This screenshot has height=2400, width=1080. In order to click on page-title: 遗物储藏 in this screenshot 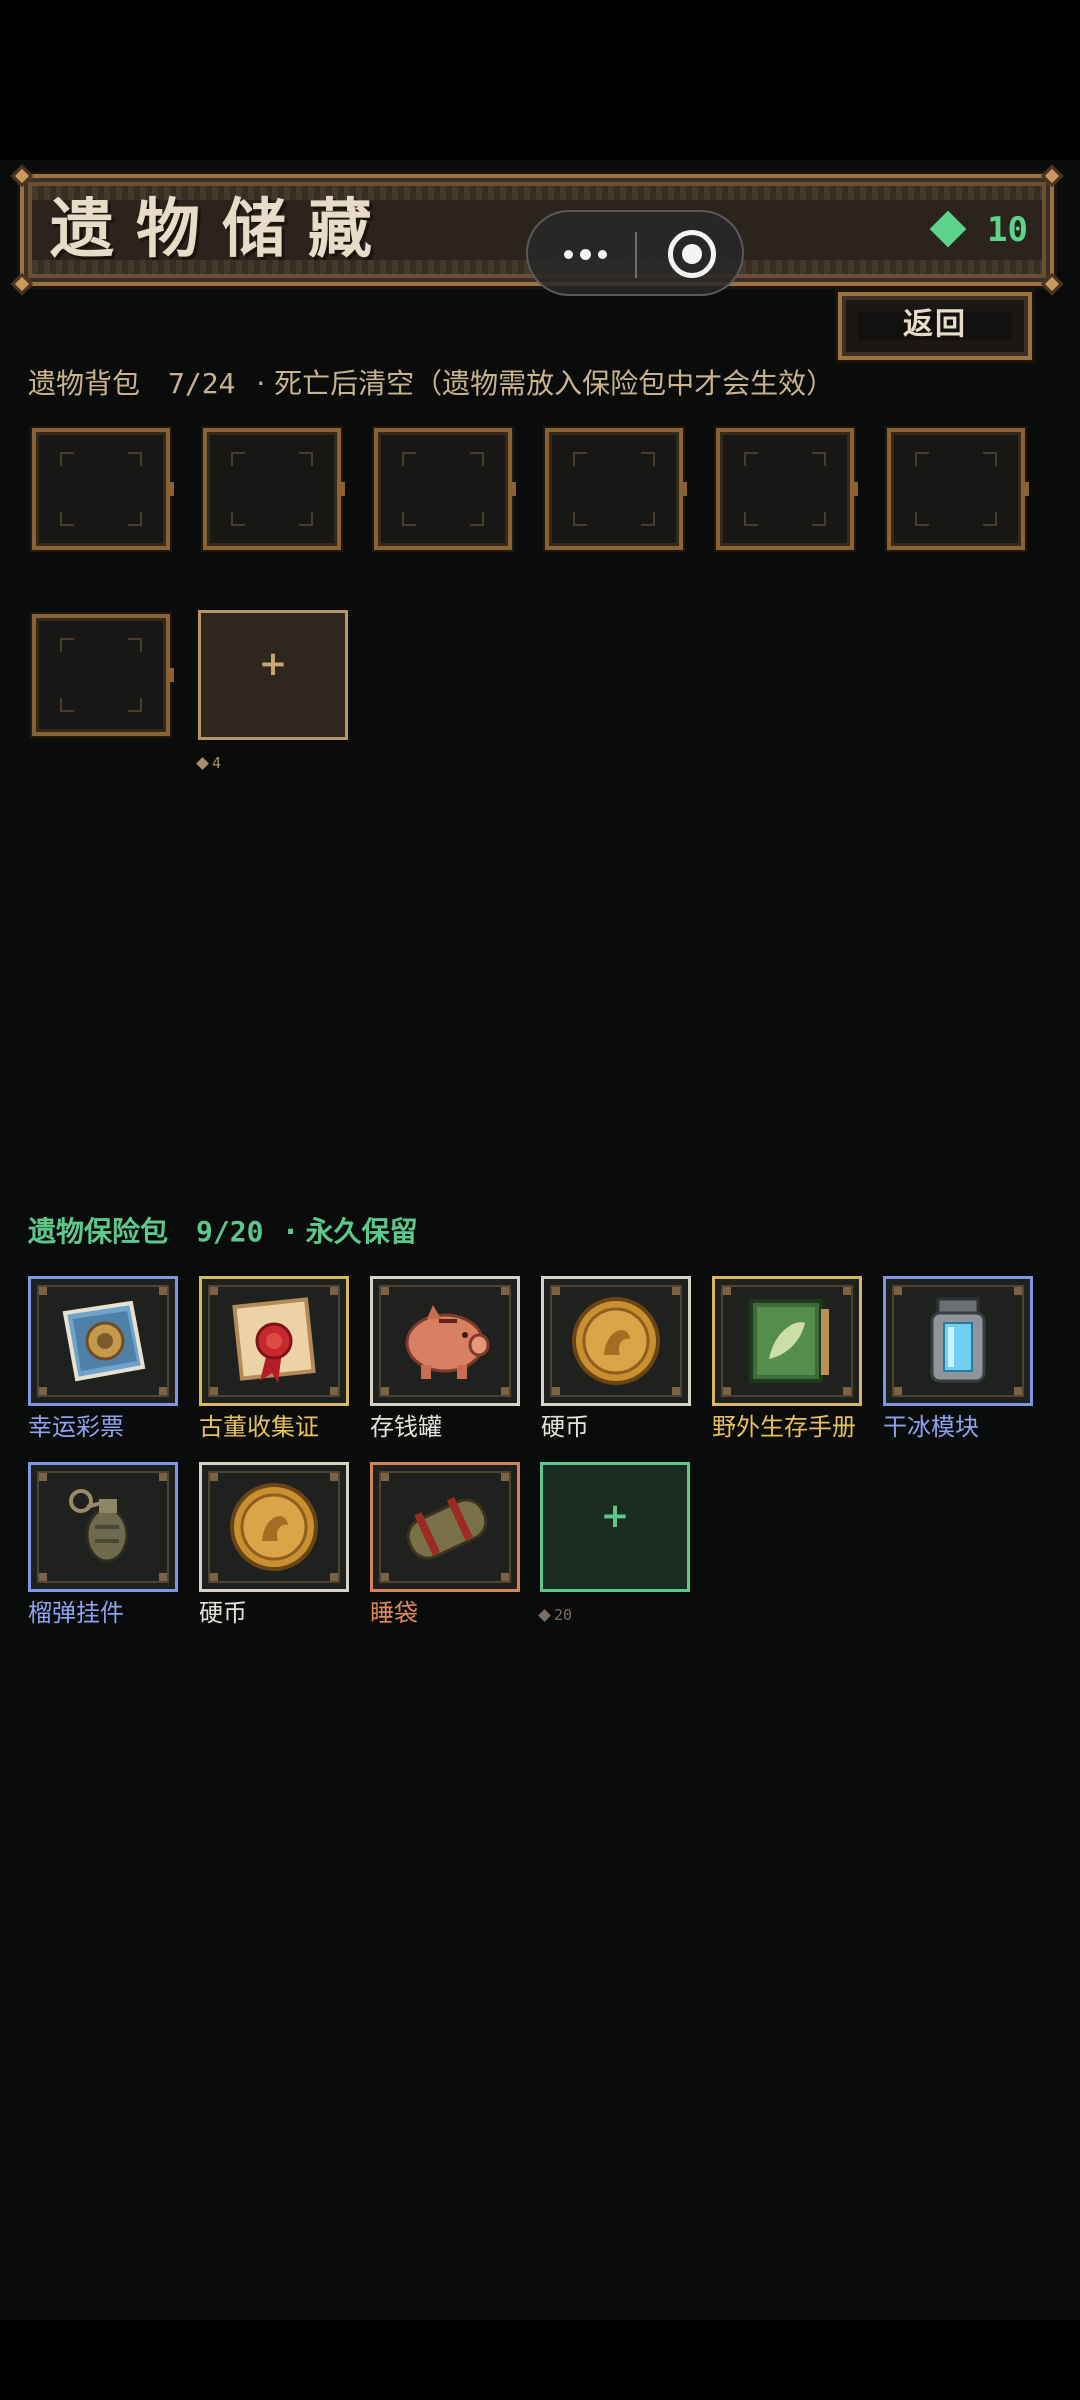, I will do `click(222, 230)`.